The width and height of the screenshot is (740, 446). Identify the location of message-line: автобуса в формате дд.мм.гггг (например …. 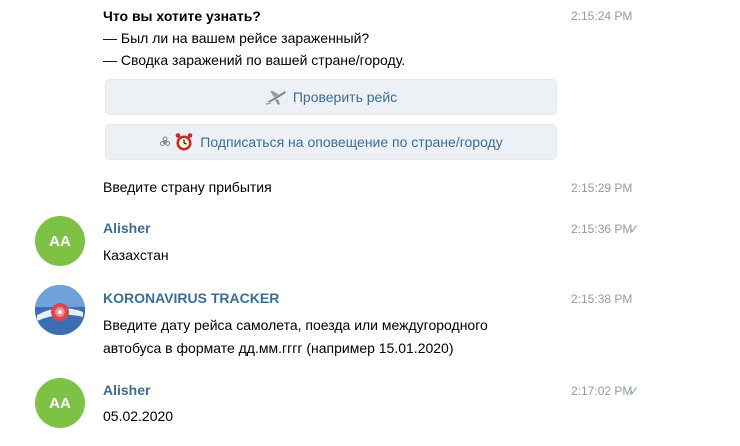
(278, 348).